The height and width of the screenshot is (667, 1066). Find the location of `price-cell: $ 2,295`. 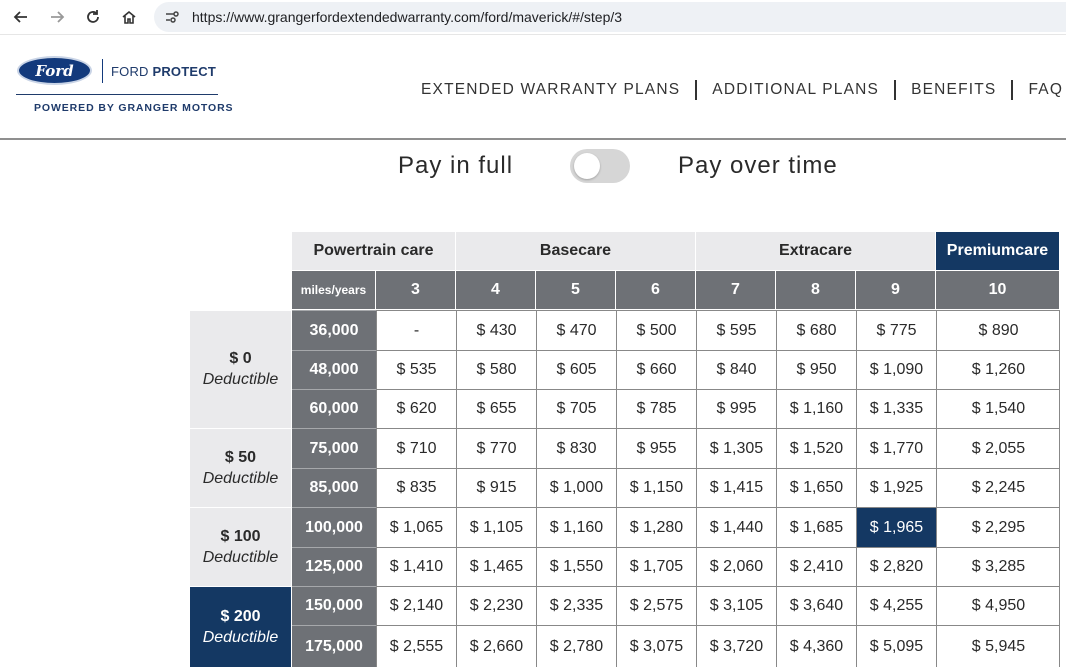

price-cell: $ 2,295 is located at coordinates (998, 527).